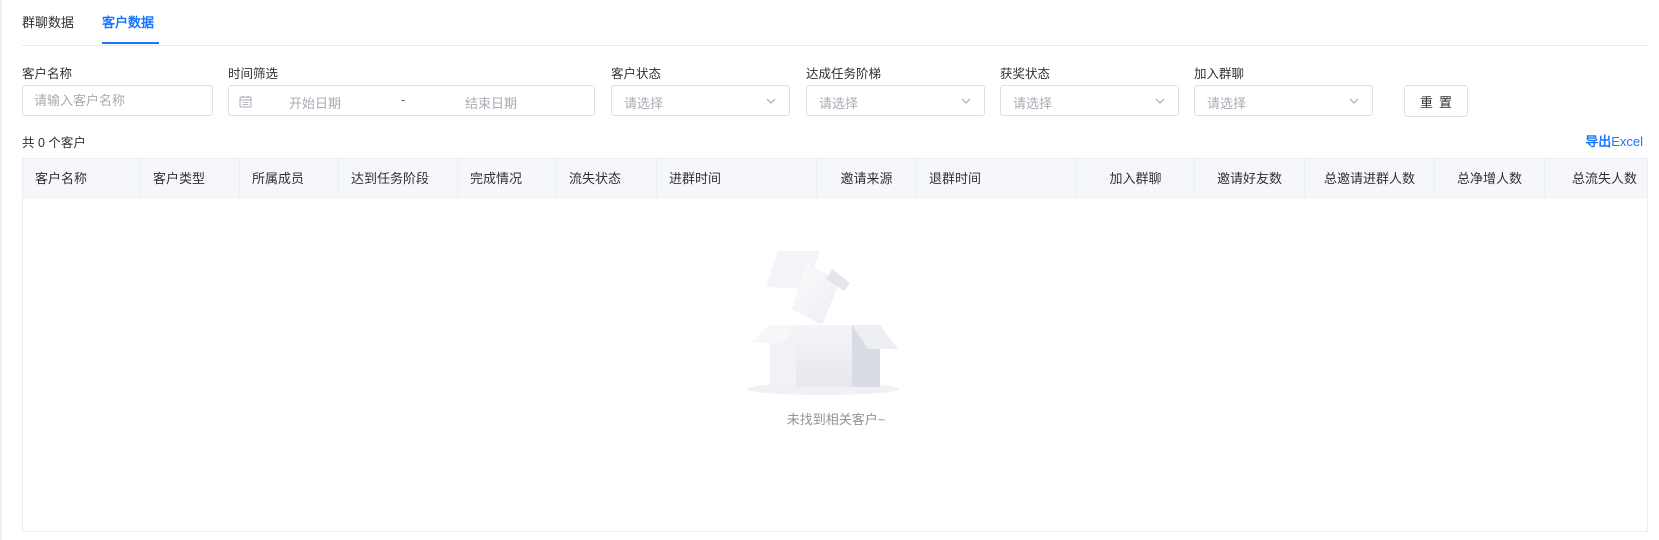 Image resolution: width=1659 pixels, height=540 pixels. Describe the element at coordinates (1025, 74) in the screenshot. I see `award-status-label: 获奖状态` at that location.